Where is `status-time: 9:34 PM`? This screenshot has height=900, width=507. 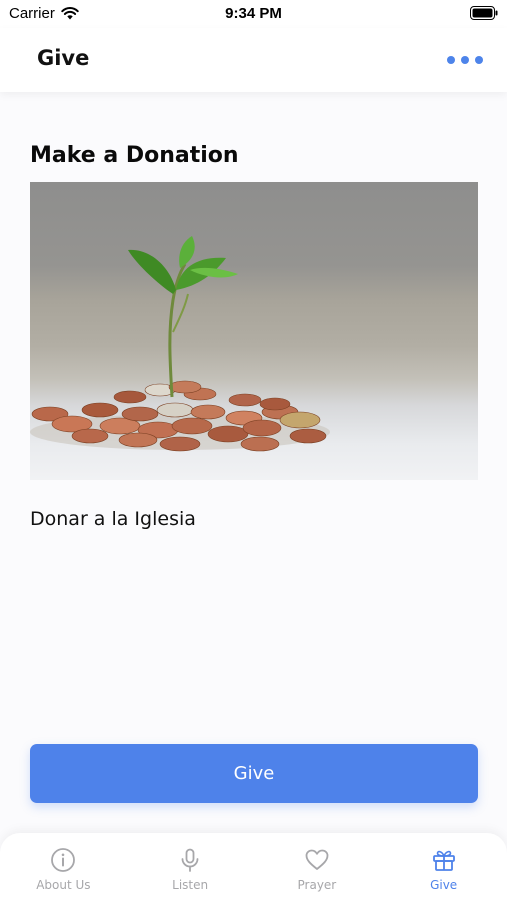
status-time: 9:34 PM is located at coordinates (253, 13).